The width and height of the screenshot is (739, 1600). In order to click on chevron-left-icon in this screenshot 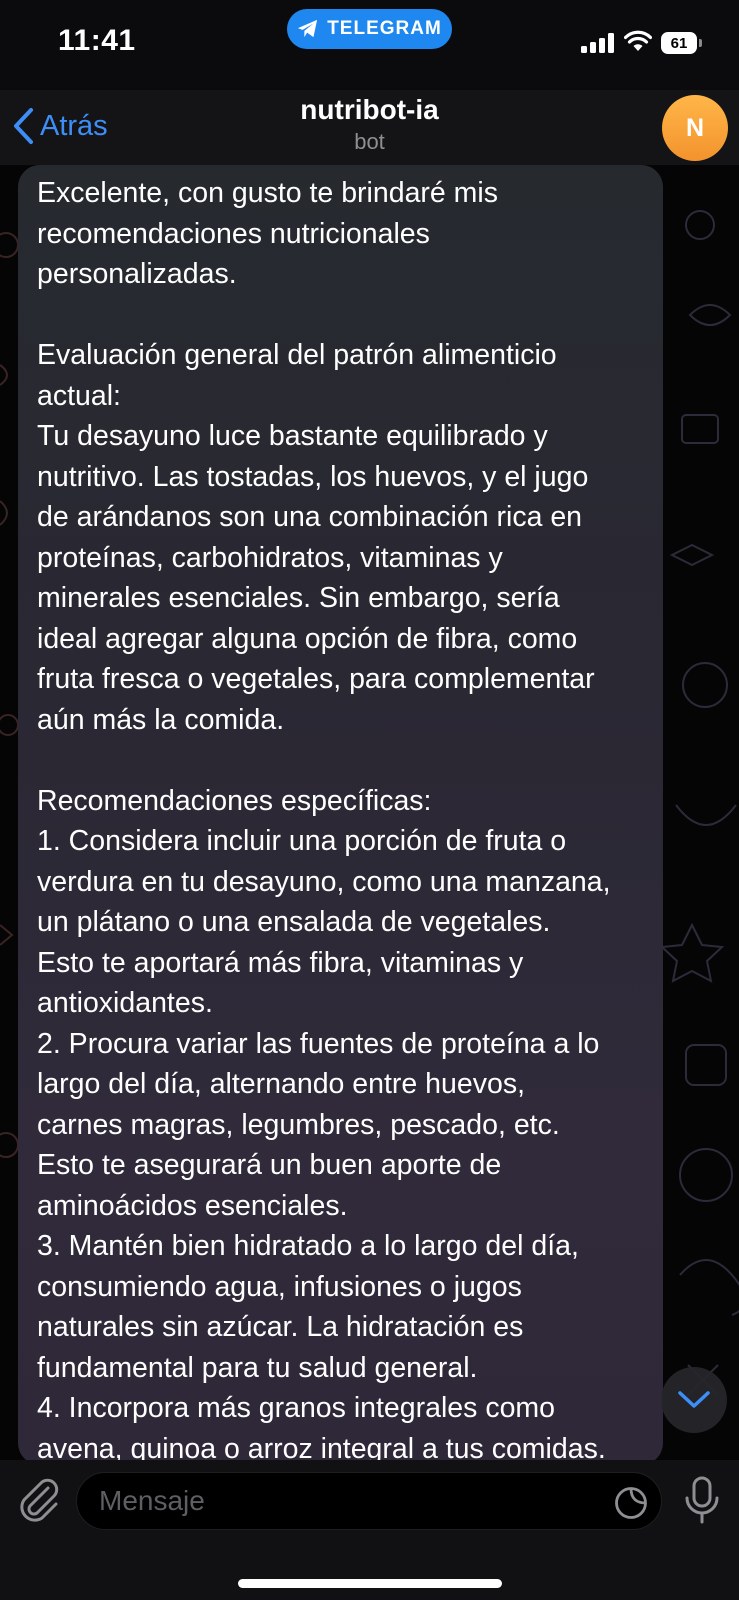, I will do `click(23, 126)`.